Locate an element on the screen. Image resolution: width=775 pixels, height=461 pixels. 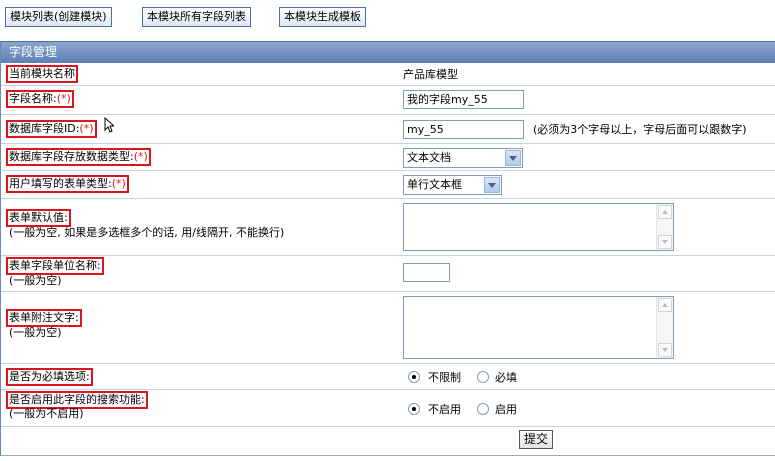
radio-search-enabled is located at coordinates (483, 409).